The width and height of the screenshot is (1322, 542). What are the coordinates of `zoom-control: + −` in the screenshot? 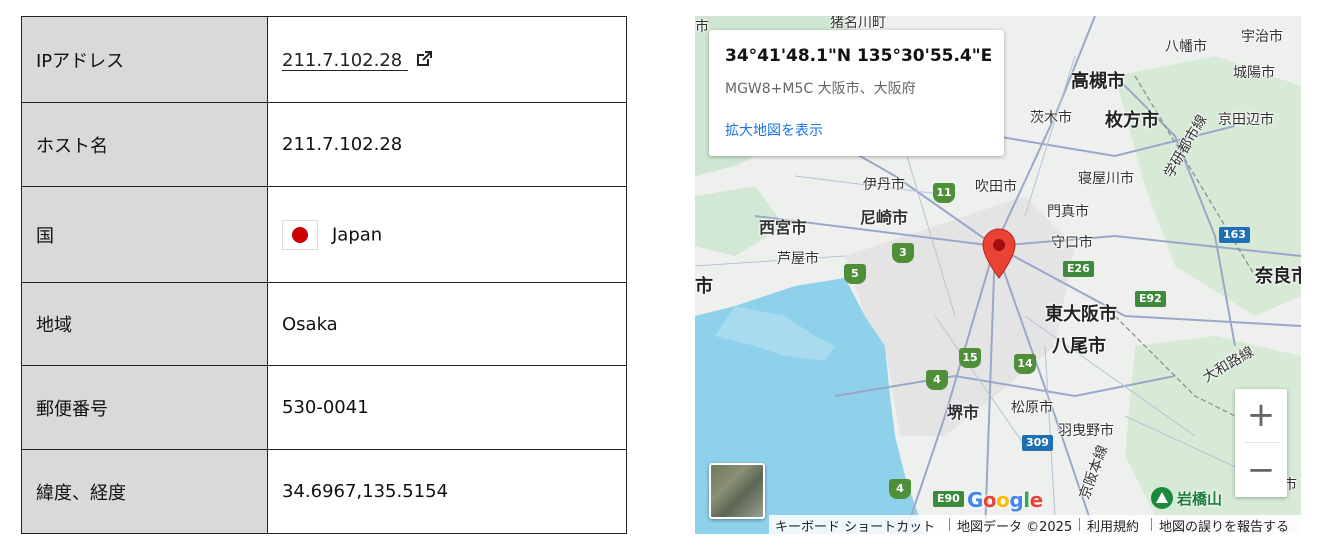 It's located at (1261, 443).